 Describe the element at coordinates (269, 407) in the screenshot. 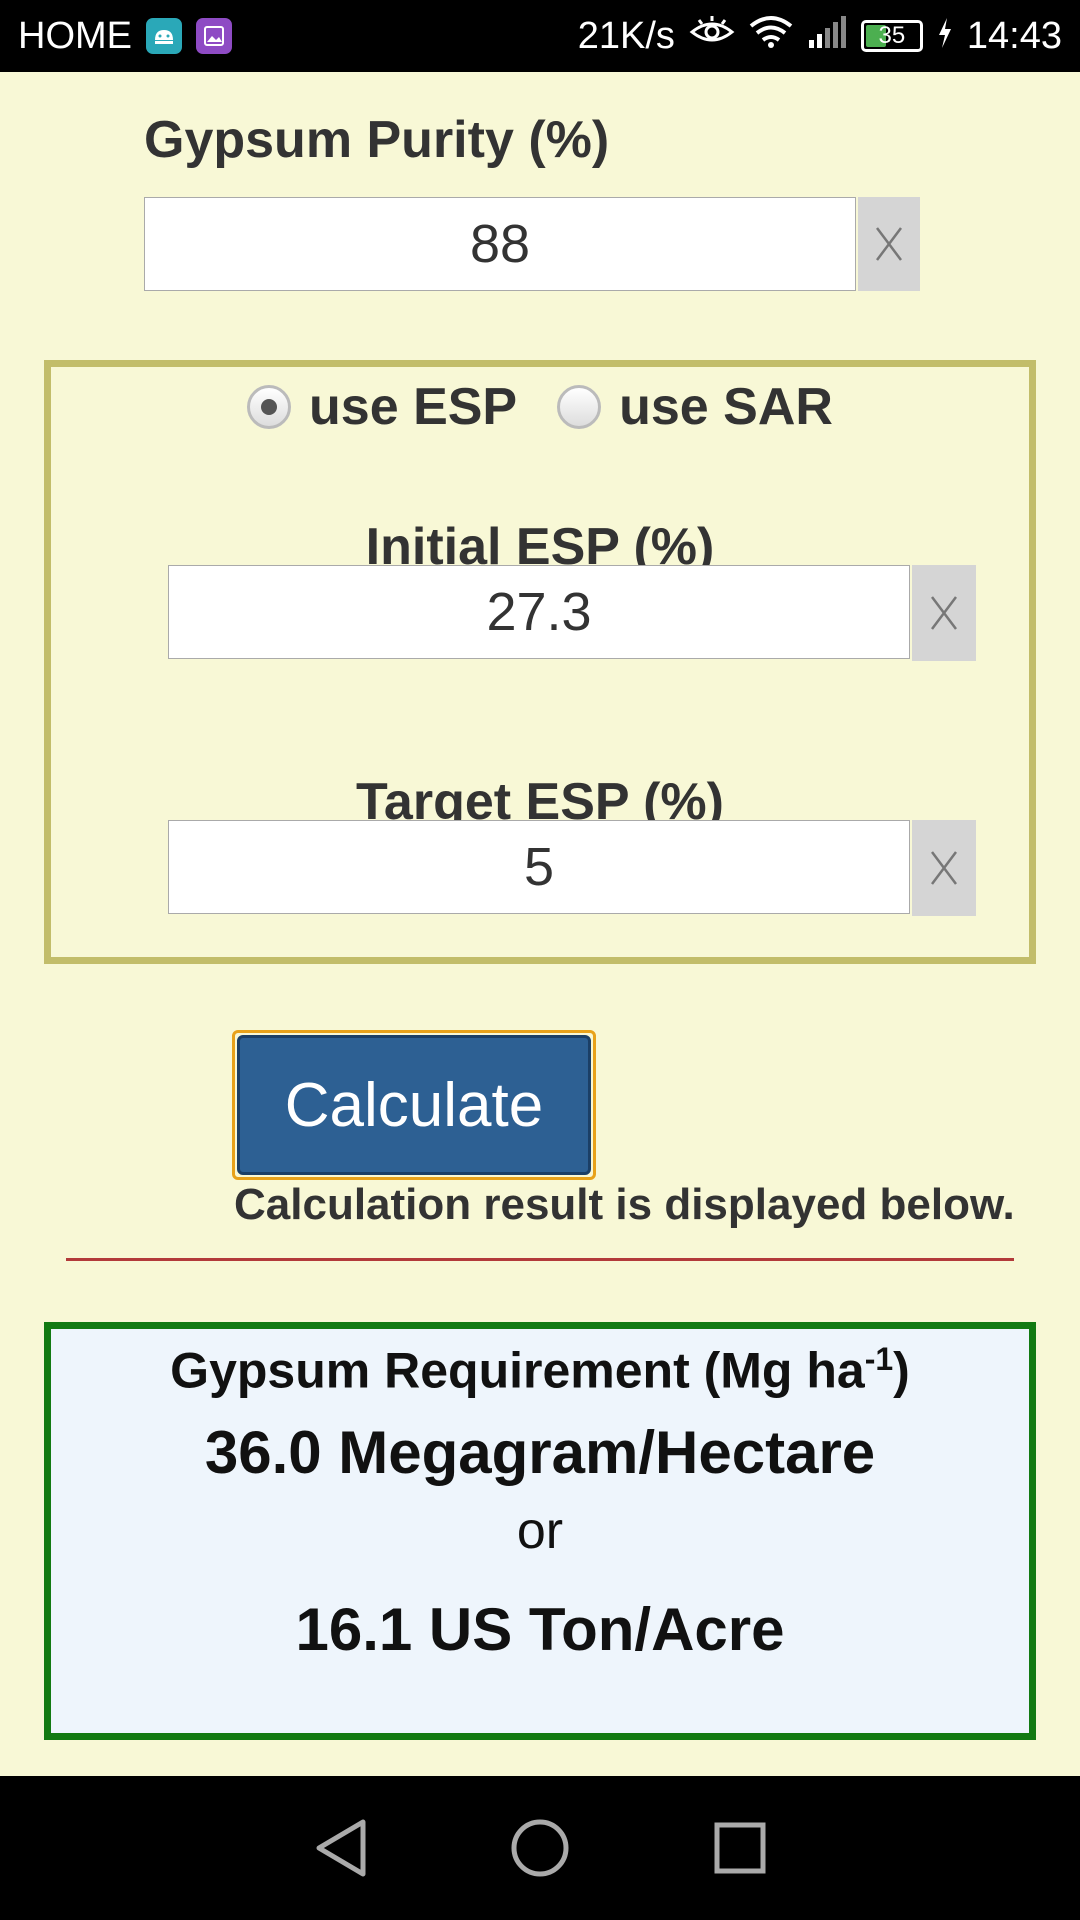

I see `radio-button-selected` at that location.